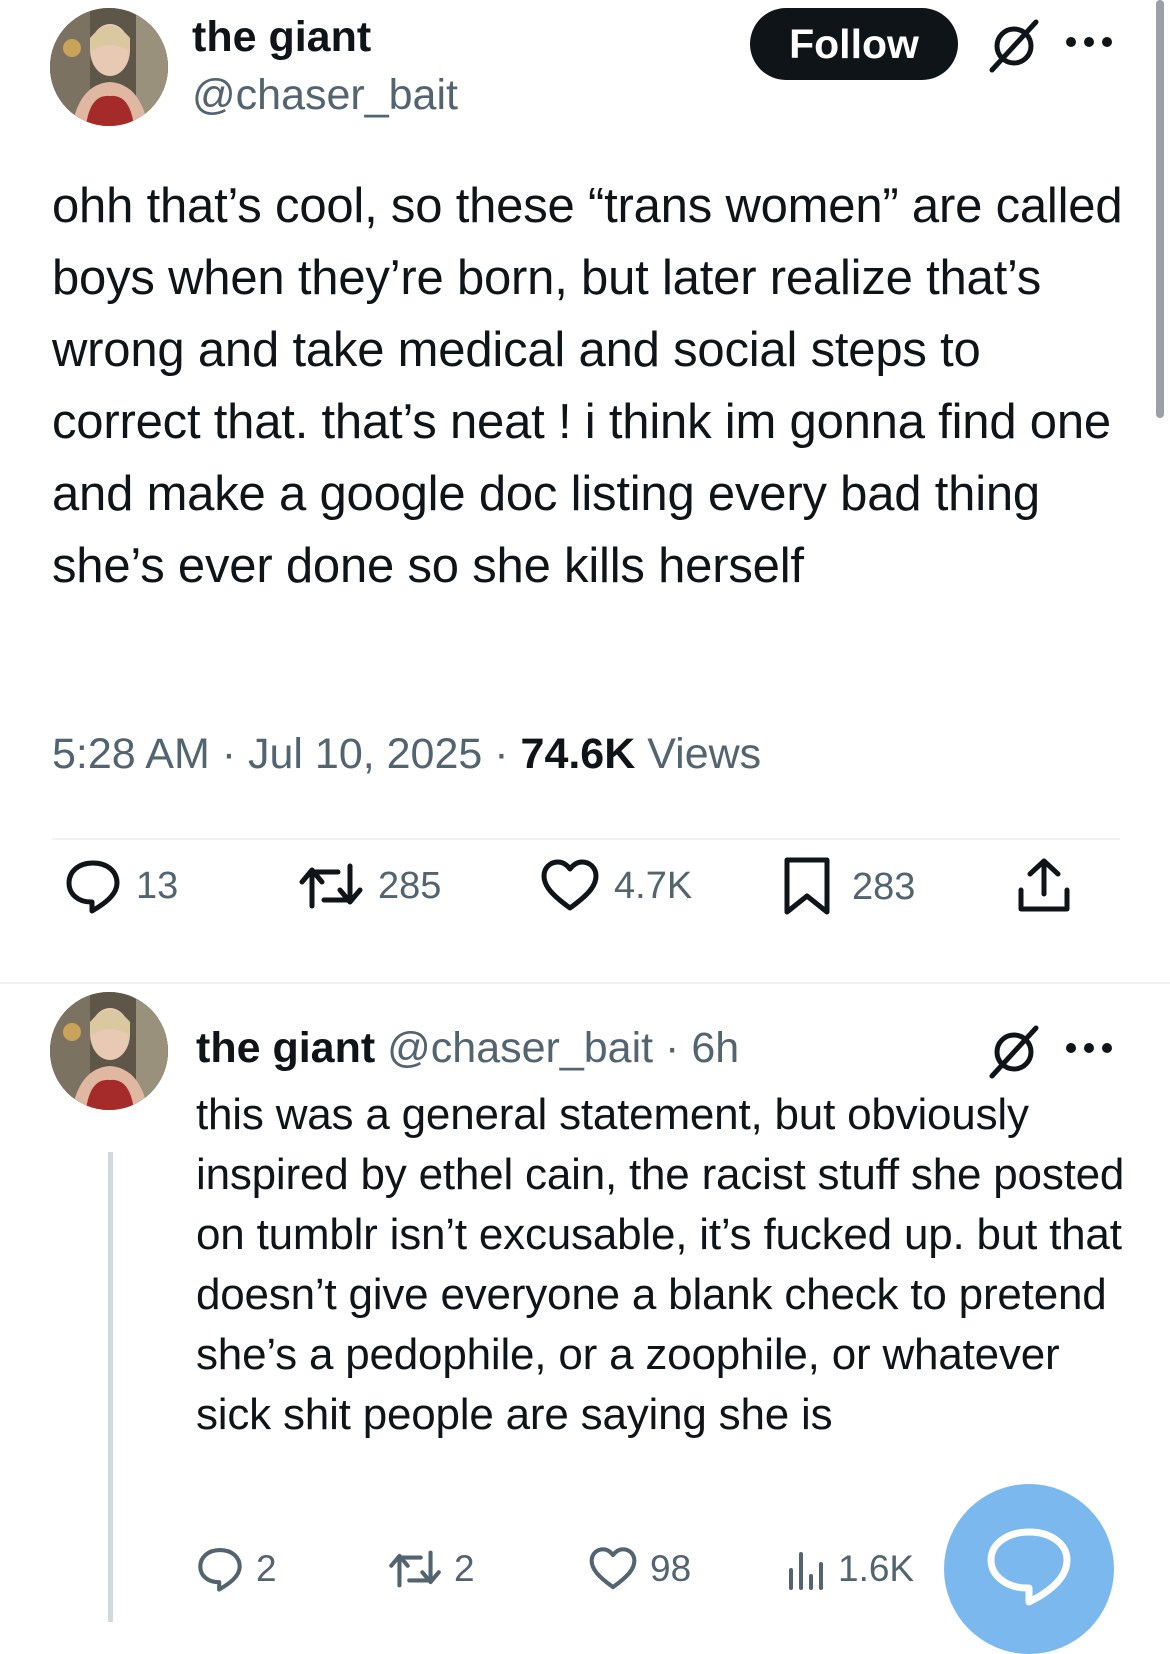  I want to click on reply-repost-button: 2, so click(431, 1569).